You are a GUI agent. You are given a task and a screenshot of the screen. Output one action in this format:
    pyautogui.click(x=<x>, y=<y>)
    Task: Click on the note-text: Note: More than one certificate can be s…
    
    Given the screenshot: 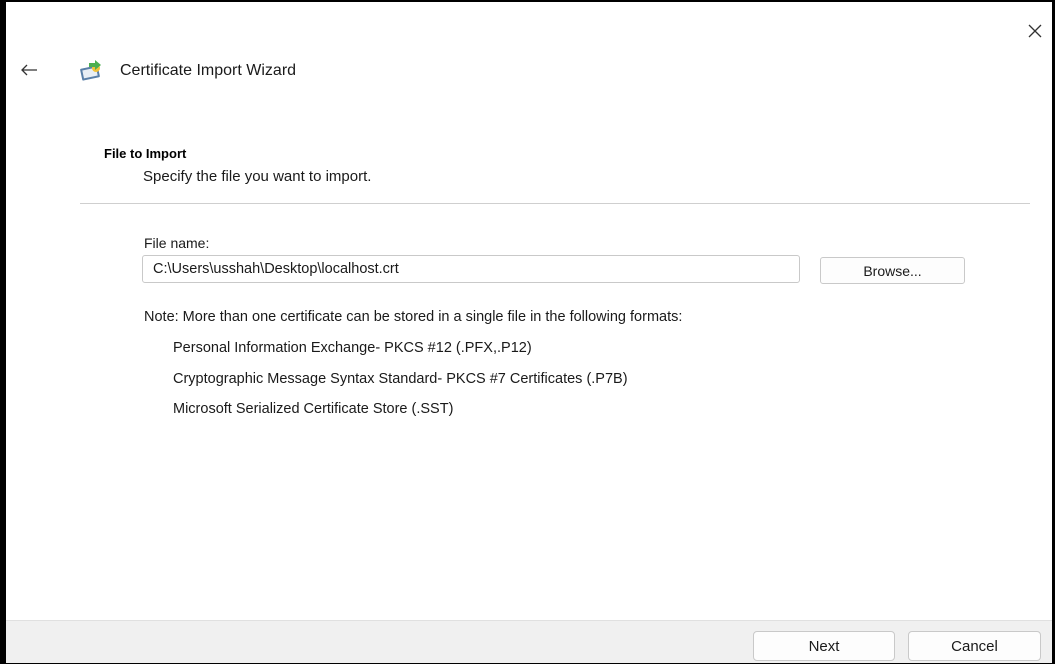 What is the action you would take?
    pyautogui.click(x=413, y=317)
    